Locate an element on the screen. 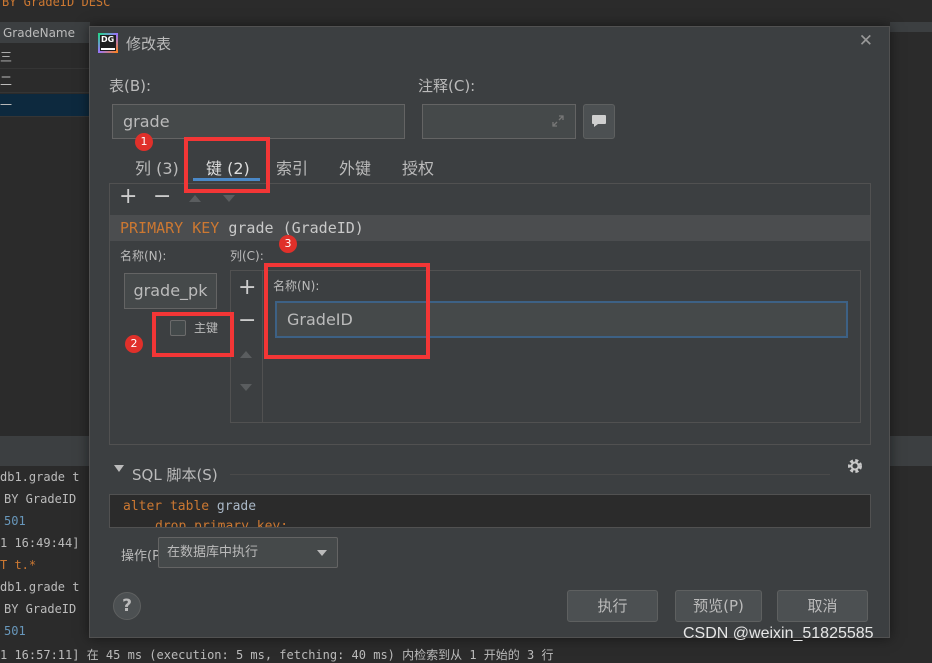 This screenshot has width=932, height=663. key-table: grade is located at coordinates (251, 228).